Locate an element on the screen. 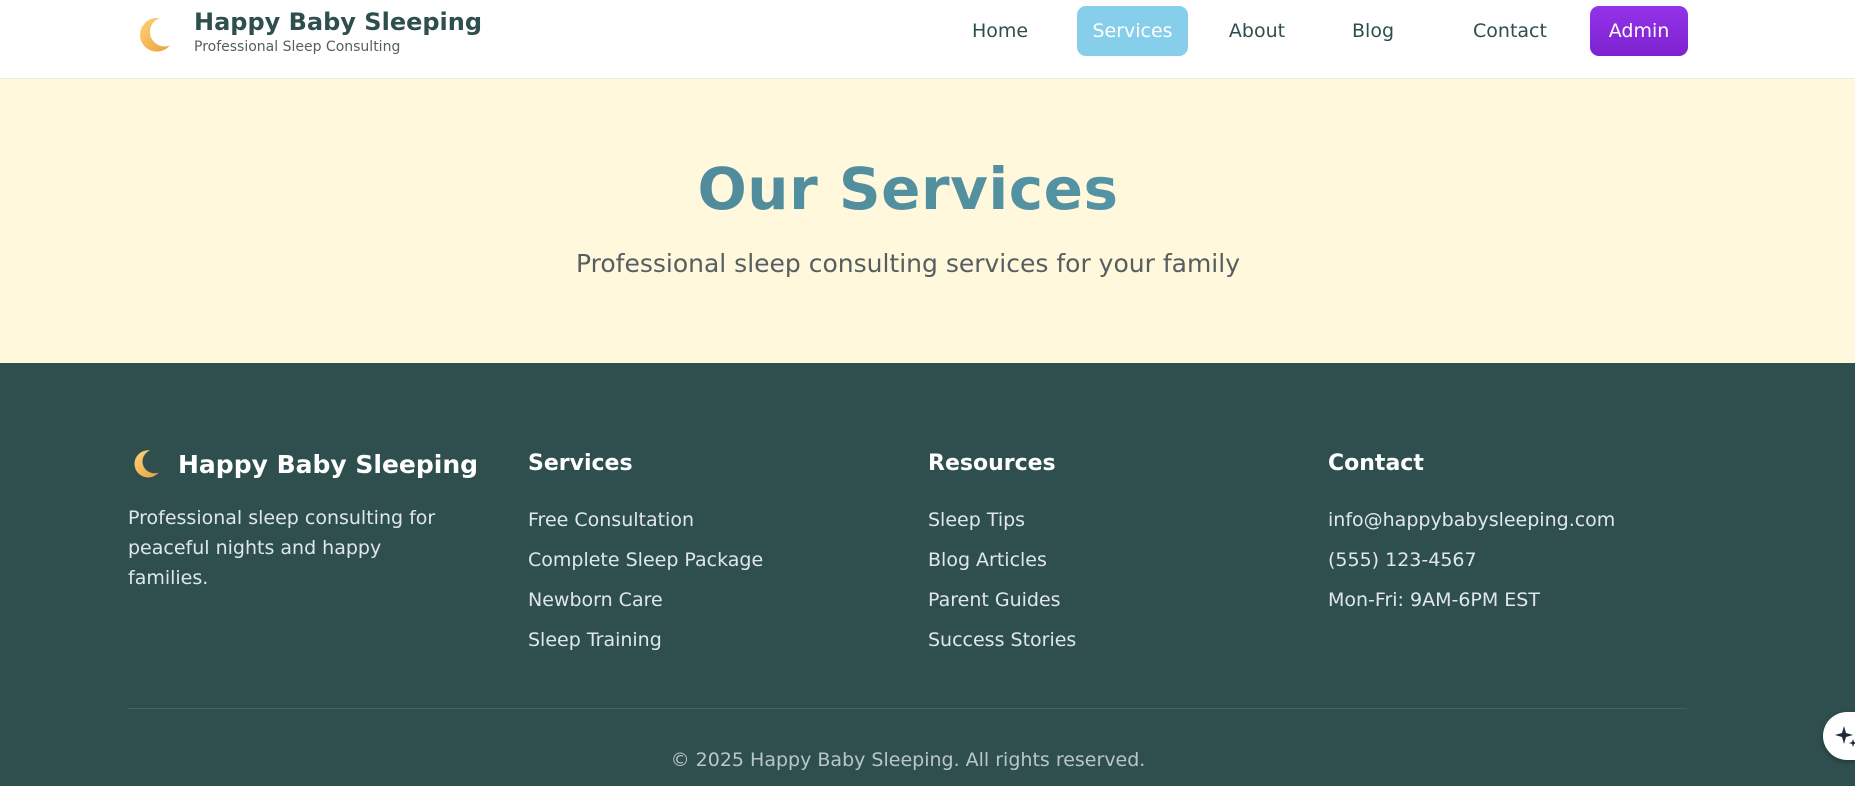 The height and width of the screenshot is (786, 1855). footer-brand-title: Happy Baby Sleeping is located at coordinates (328, 464).